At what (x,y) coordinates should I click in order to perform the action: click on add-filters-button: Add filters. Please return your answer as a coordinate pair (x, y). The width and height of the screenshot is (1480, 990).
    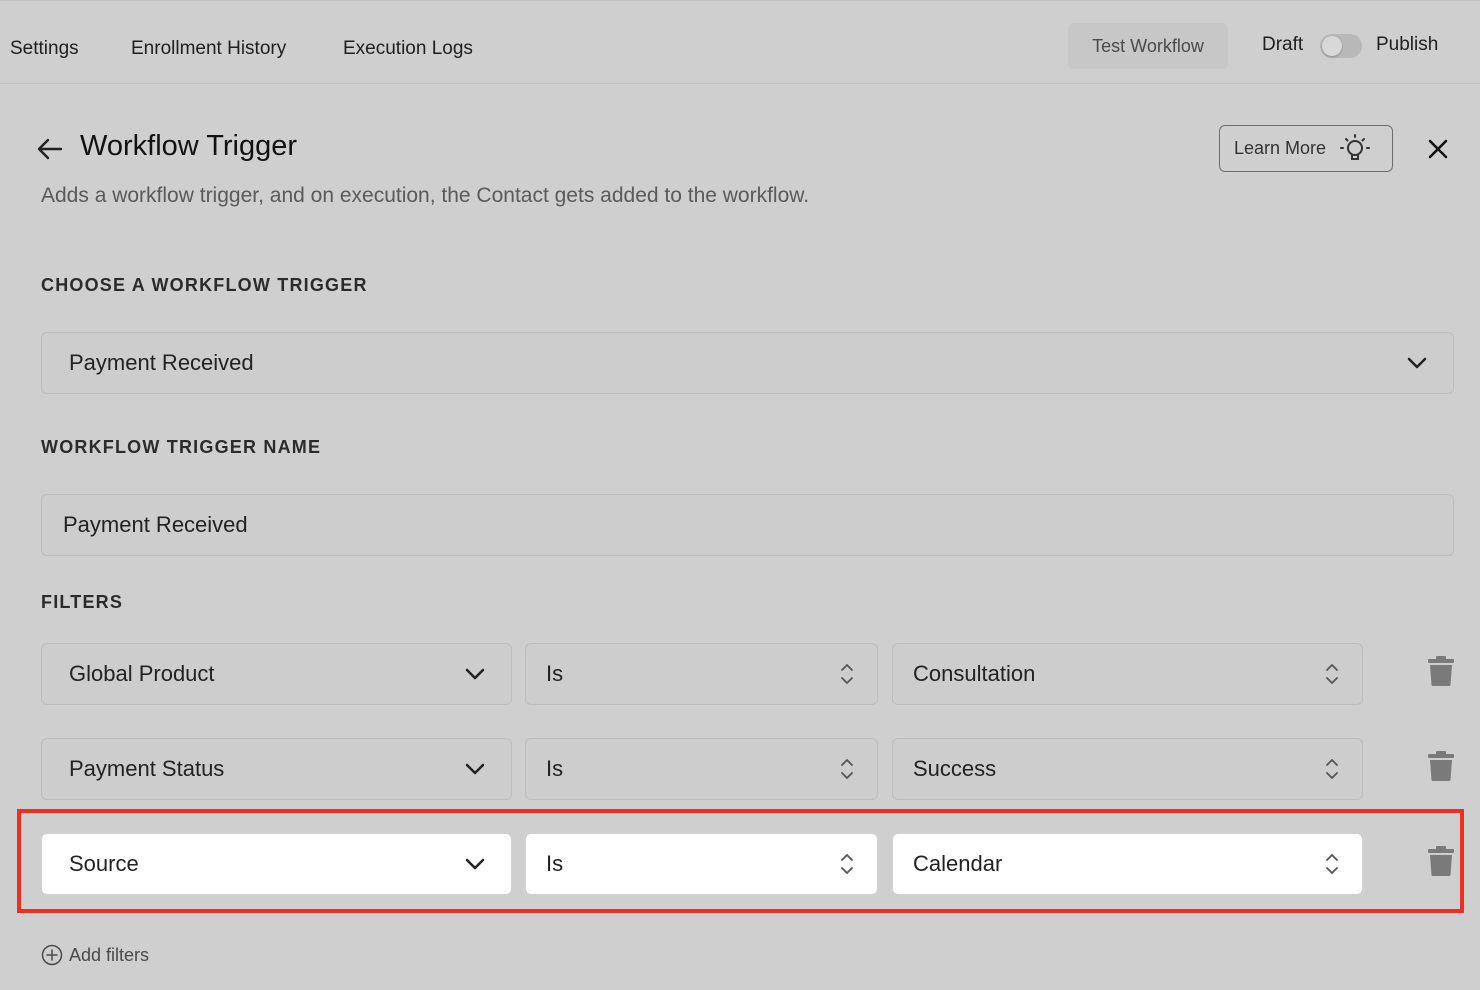
    Looking at the image, I should click on (95, 955).